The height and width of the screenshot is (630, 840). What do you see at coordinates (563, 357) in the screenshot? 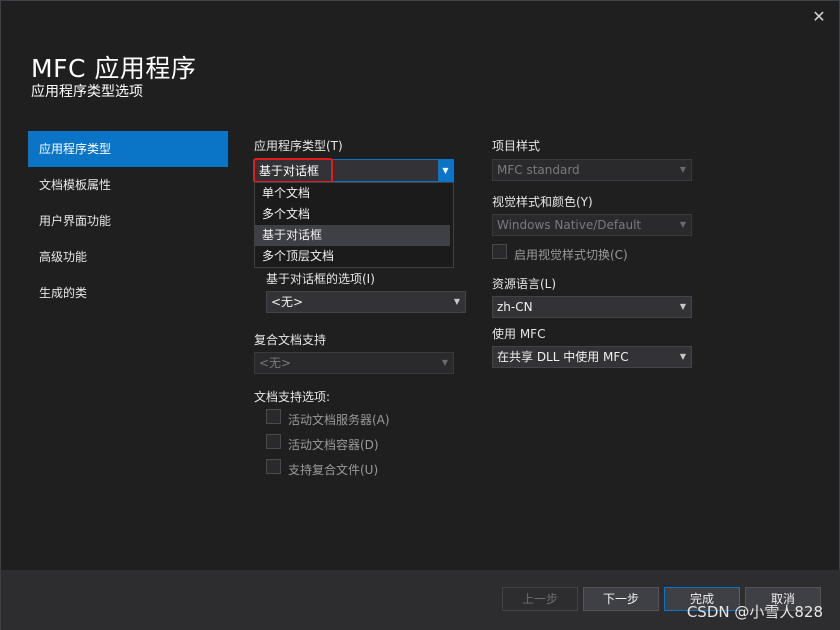
I see `use-mfc-value: 在共享 DLL 中使用 MFC` at bounding box center [563, 357].